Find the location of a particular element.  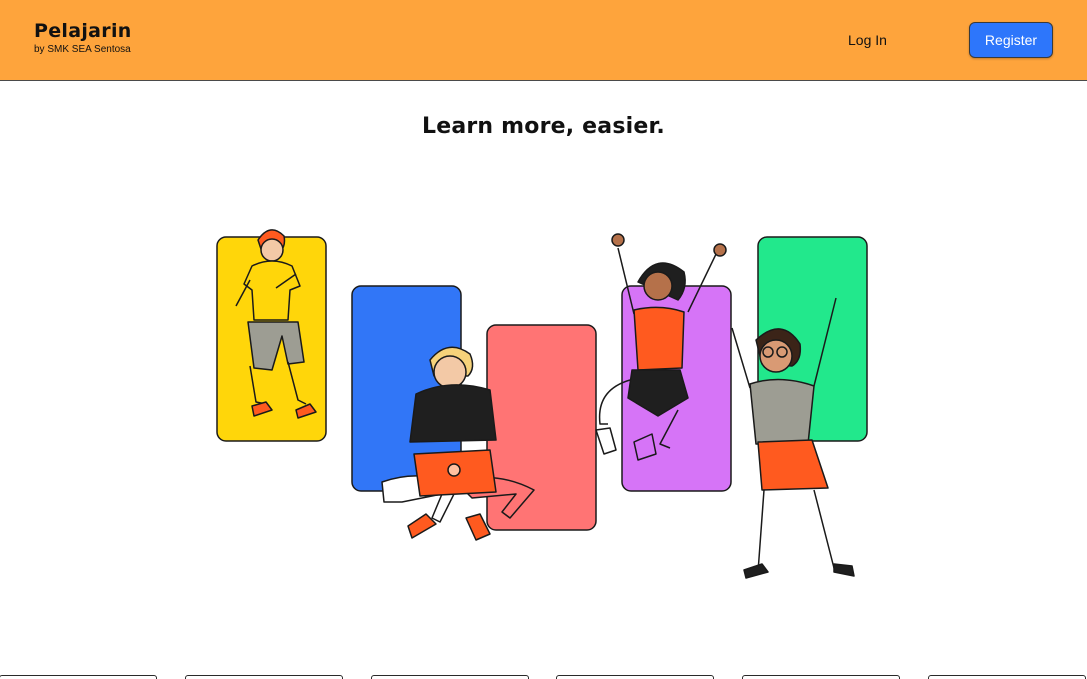

brand: Pelajarin by SMK SEA Sentosa is located at coordinates (83, 38).